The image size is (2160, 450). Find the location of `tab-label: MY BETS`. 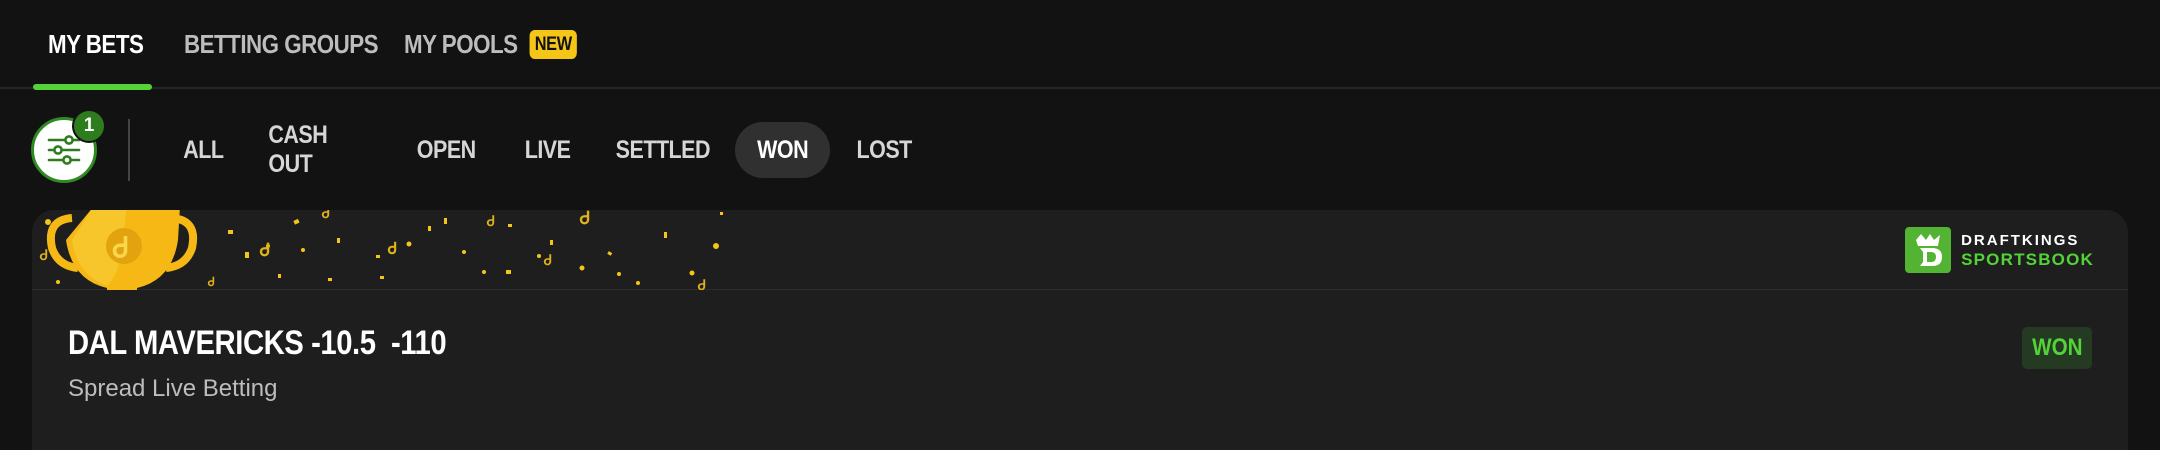

tab-label: MY BETS is located at coordinates (96, 44).